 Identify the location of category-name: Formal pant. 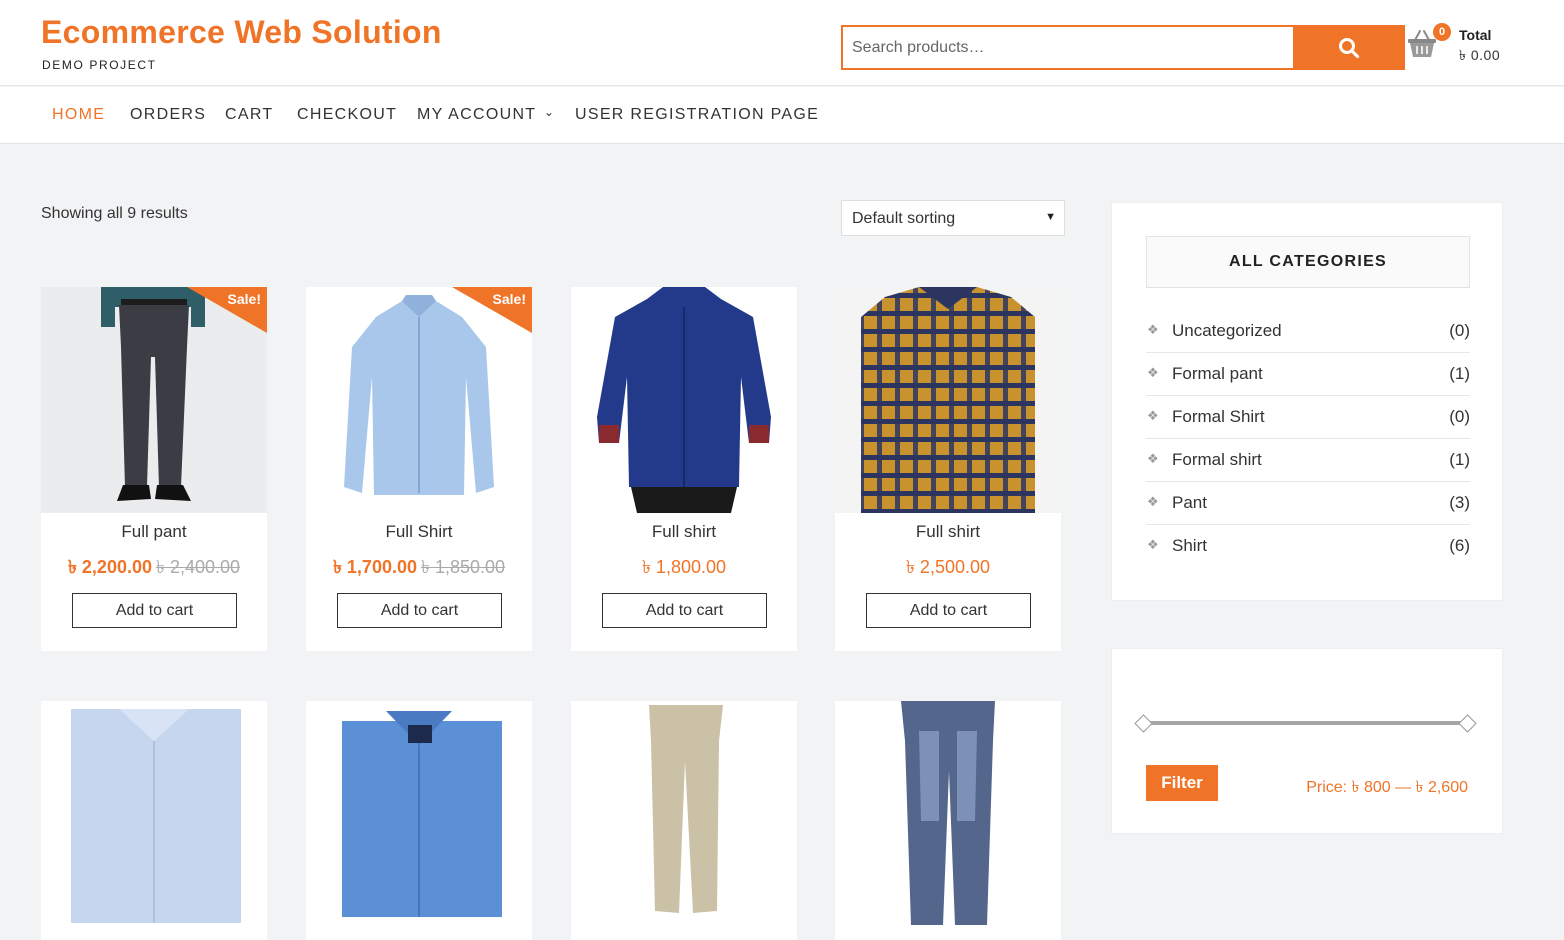
(1217, 374).